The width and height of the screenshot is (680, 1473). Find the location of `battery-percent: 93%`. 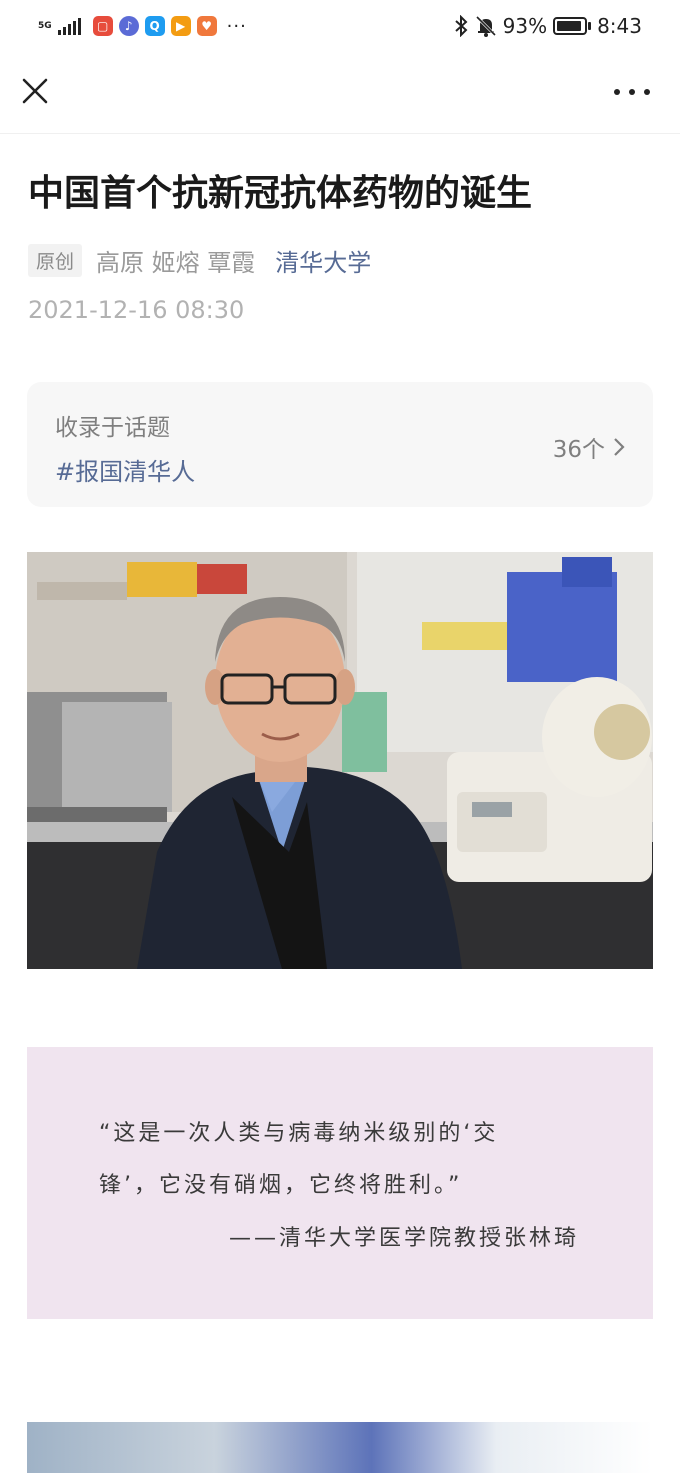

battery-percent: 93% is located at coordinates (525, 26).